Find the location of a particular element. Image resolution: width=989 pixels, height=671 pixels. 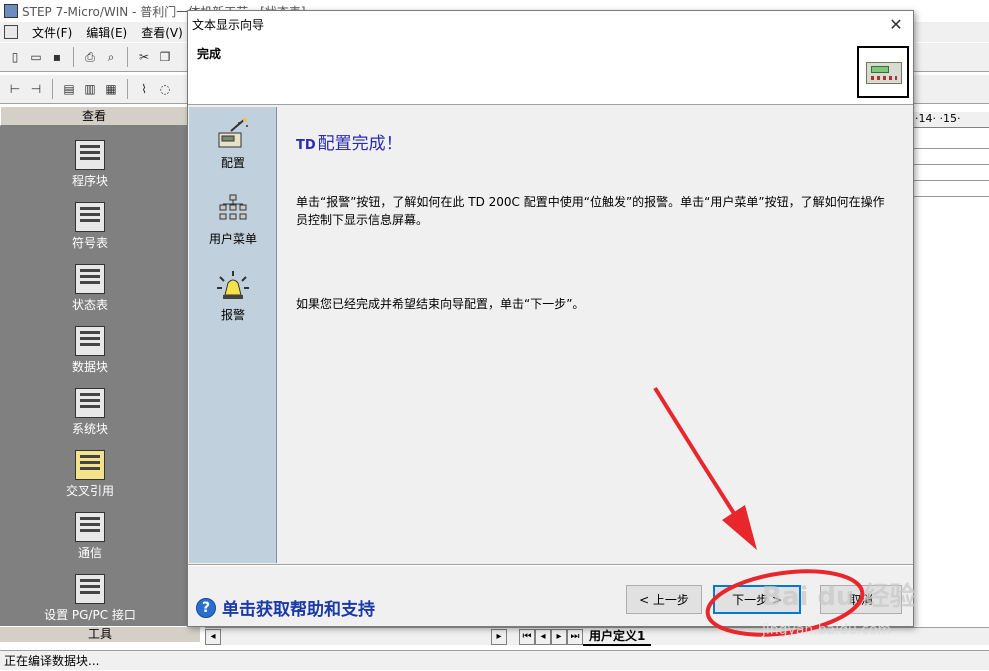

baidu-watermark-url: jingyan.baidu.com is located at coordinates (827, 630).